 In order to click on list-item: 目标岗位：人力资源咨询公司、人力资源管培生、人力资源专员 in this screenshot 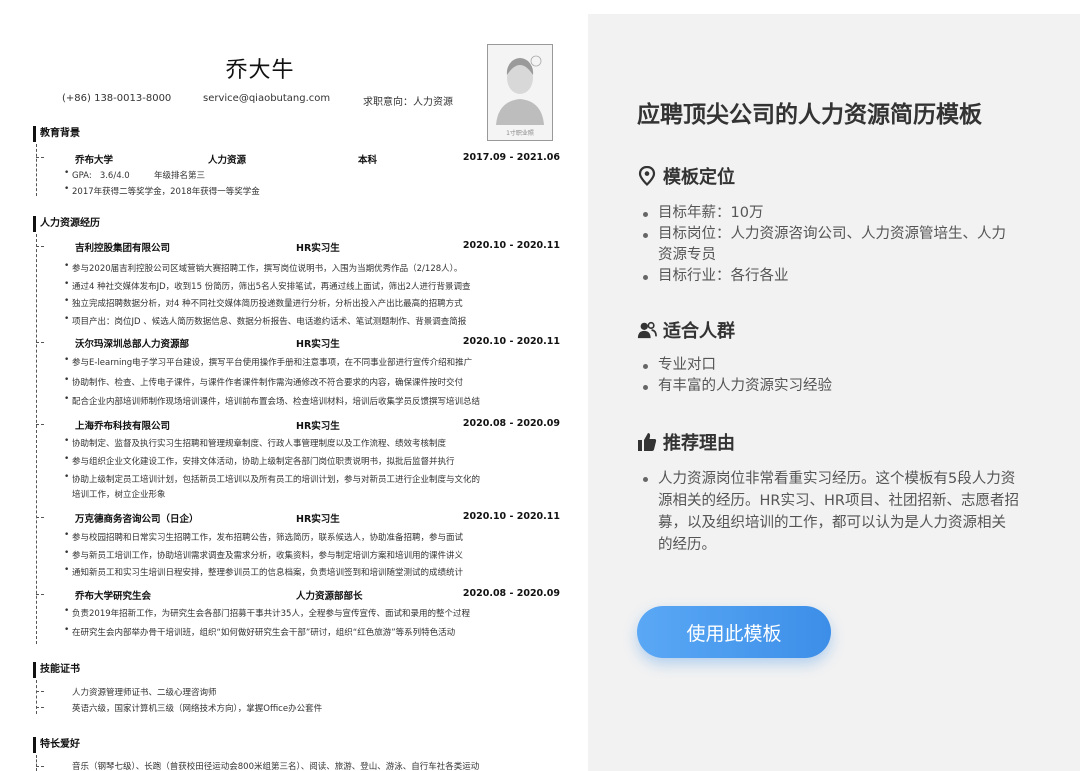, I will do `click(831, 245)`.